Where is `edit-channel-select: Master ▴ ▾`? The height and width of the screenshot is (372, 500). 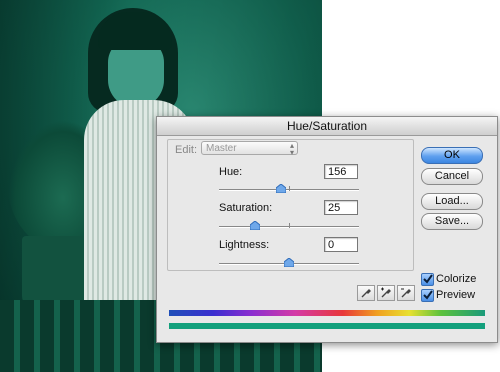
edit-channel-select: Master ▴ ▾ is located at coordinates (249, 149).